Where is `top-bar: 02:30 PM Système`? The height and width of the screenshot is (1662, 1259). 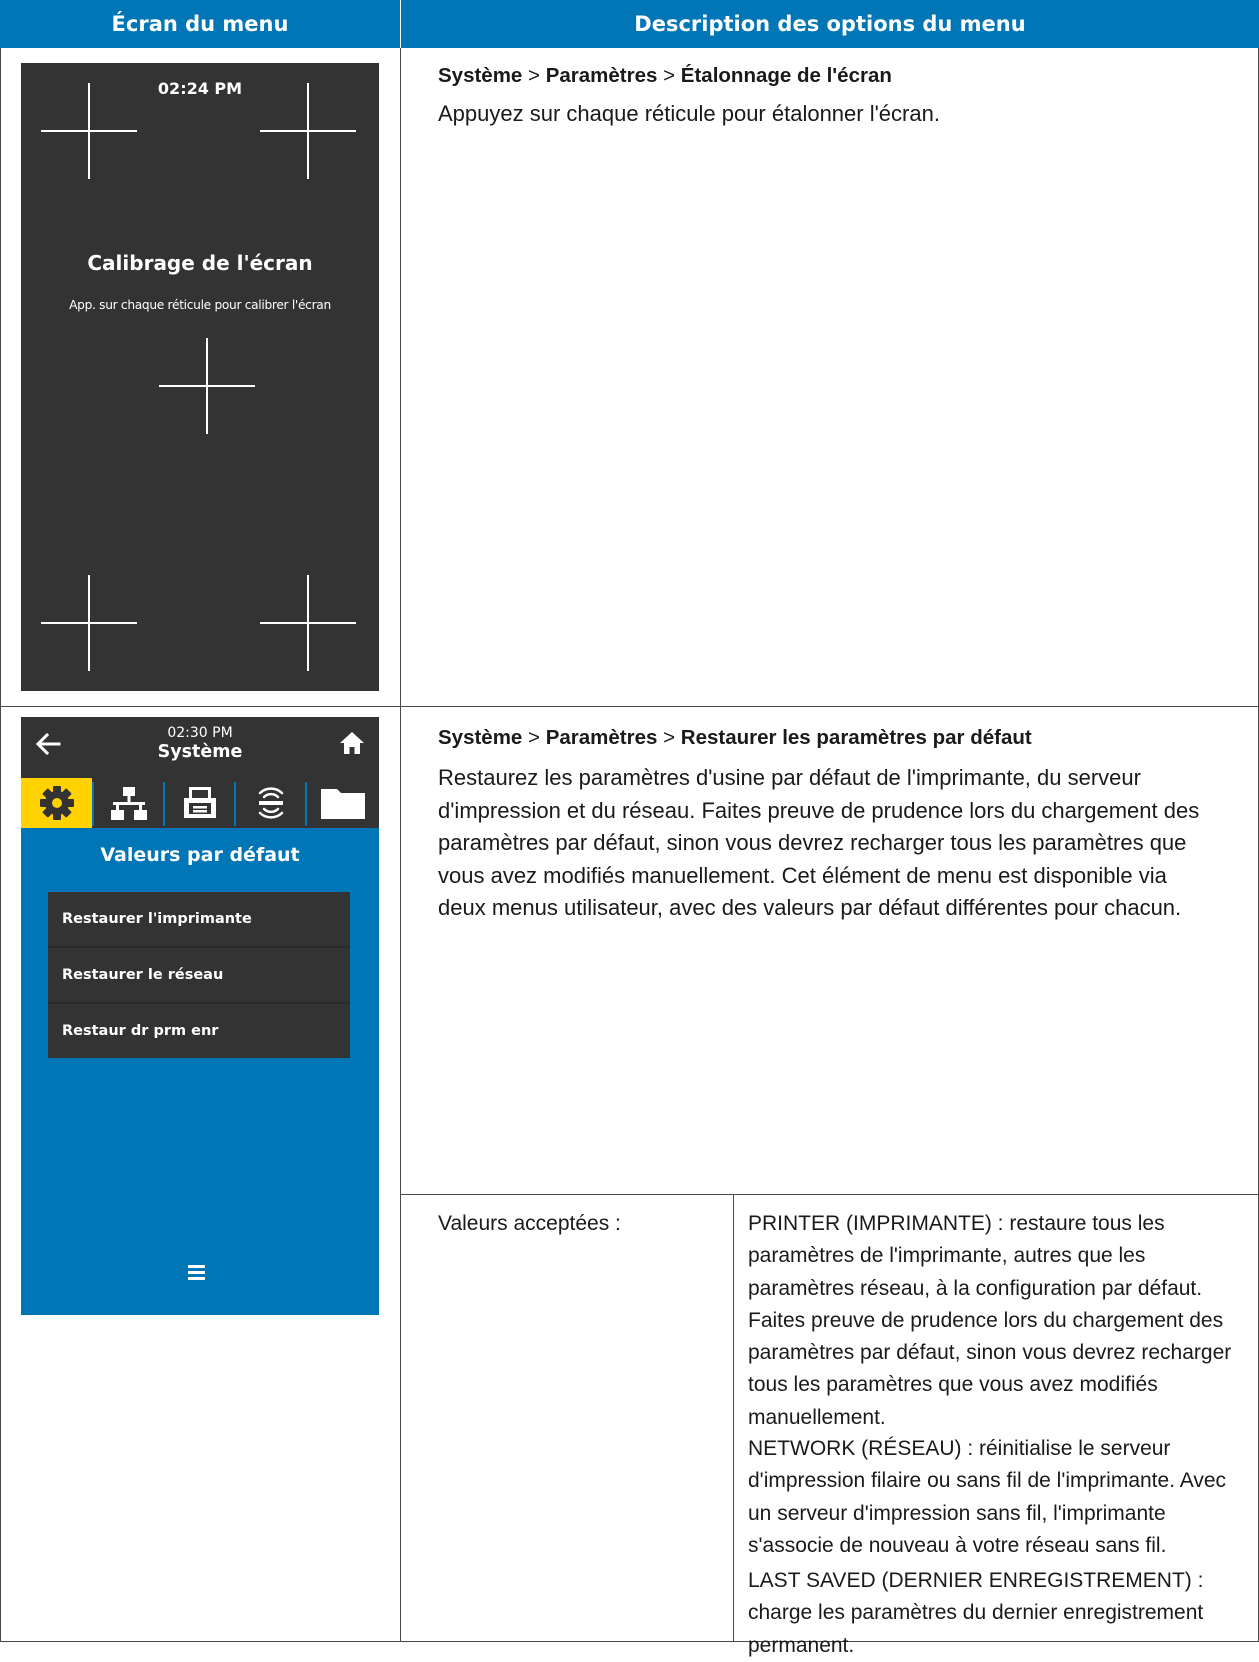 top-bar: 02:30 PM Système is located at coordinates (200, 747).